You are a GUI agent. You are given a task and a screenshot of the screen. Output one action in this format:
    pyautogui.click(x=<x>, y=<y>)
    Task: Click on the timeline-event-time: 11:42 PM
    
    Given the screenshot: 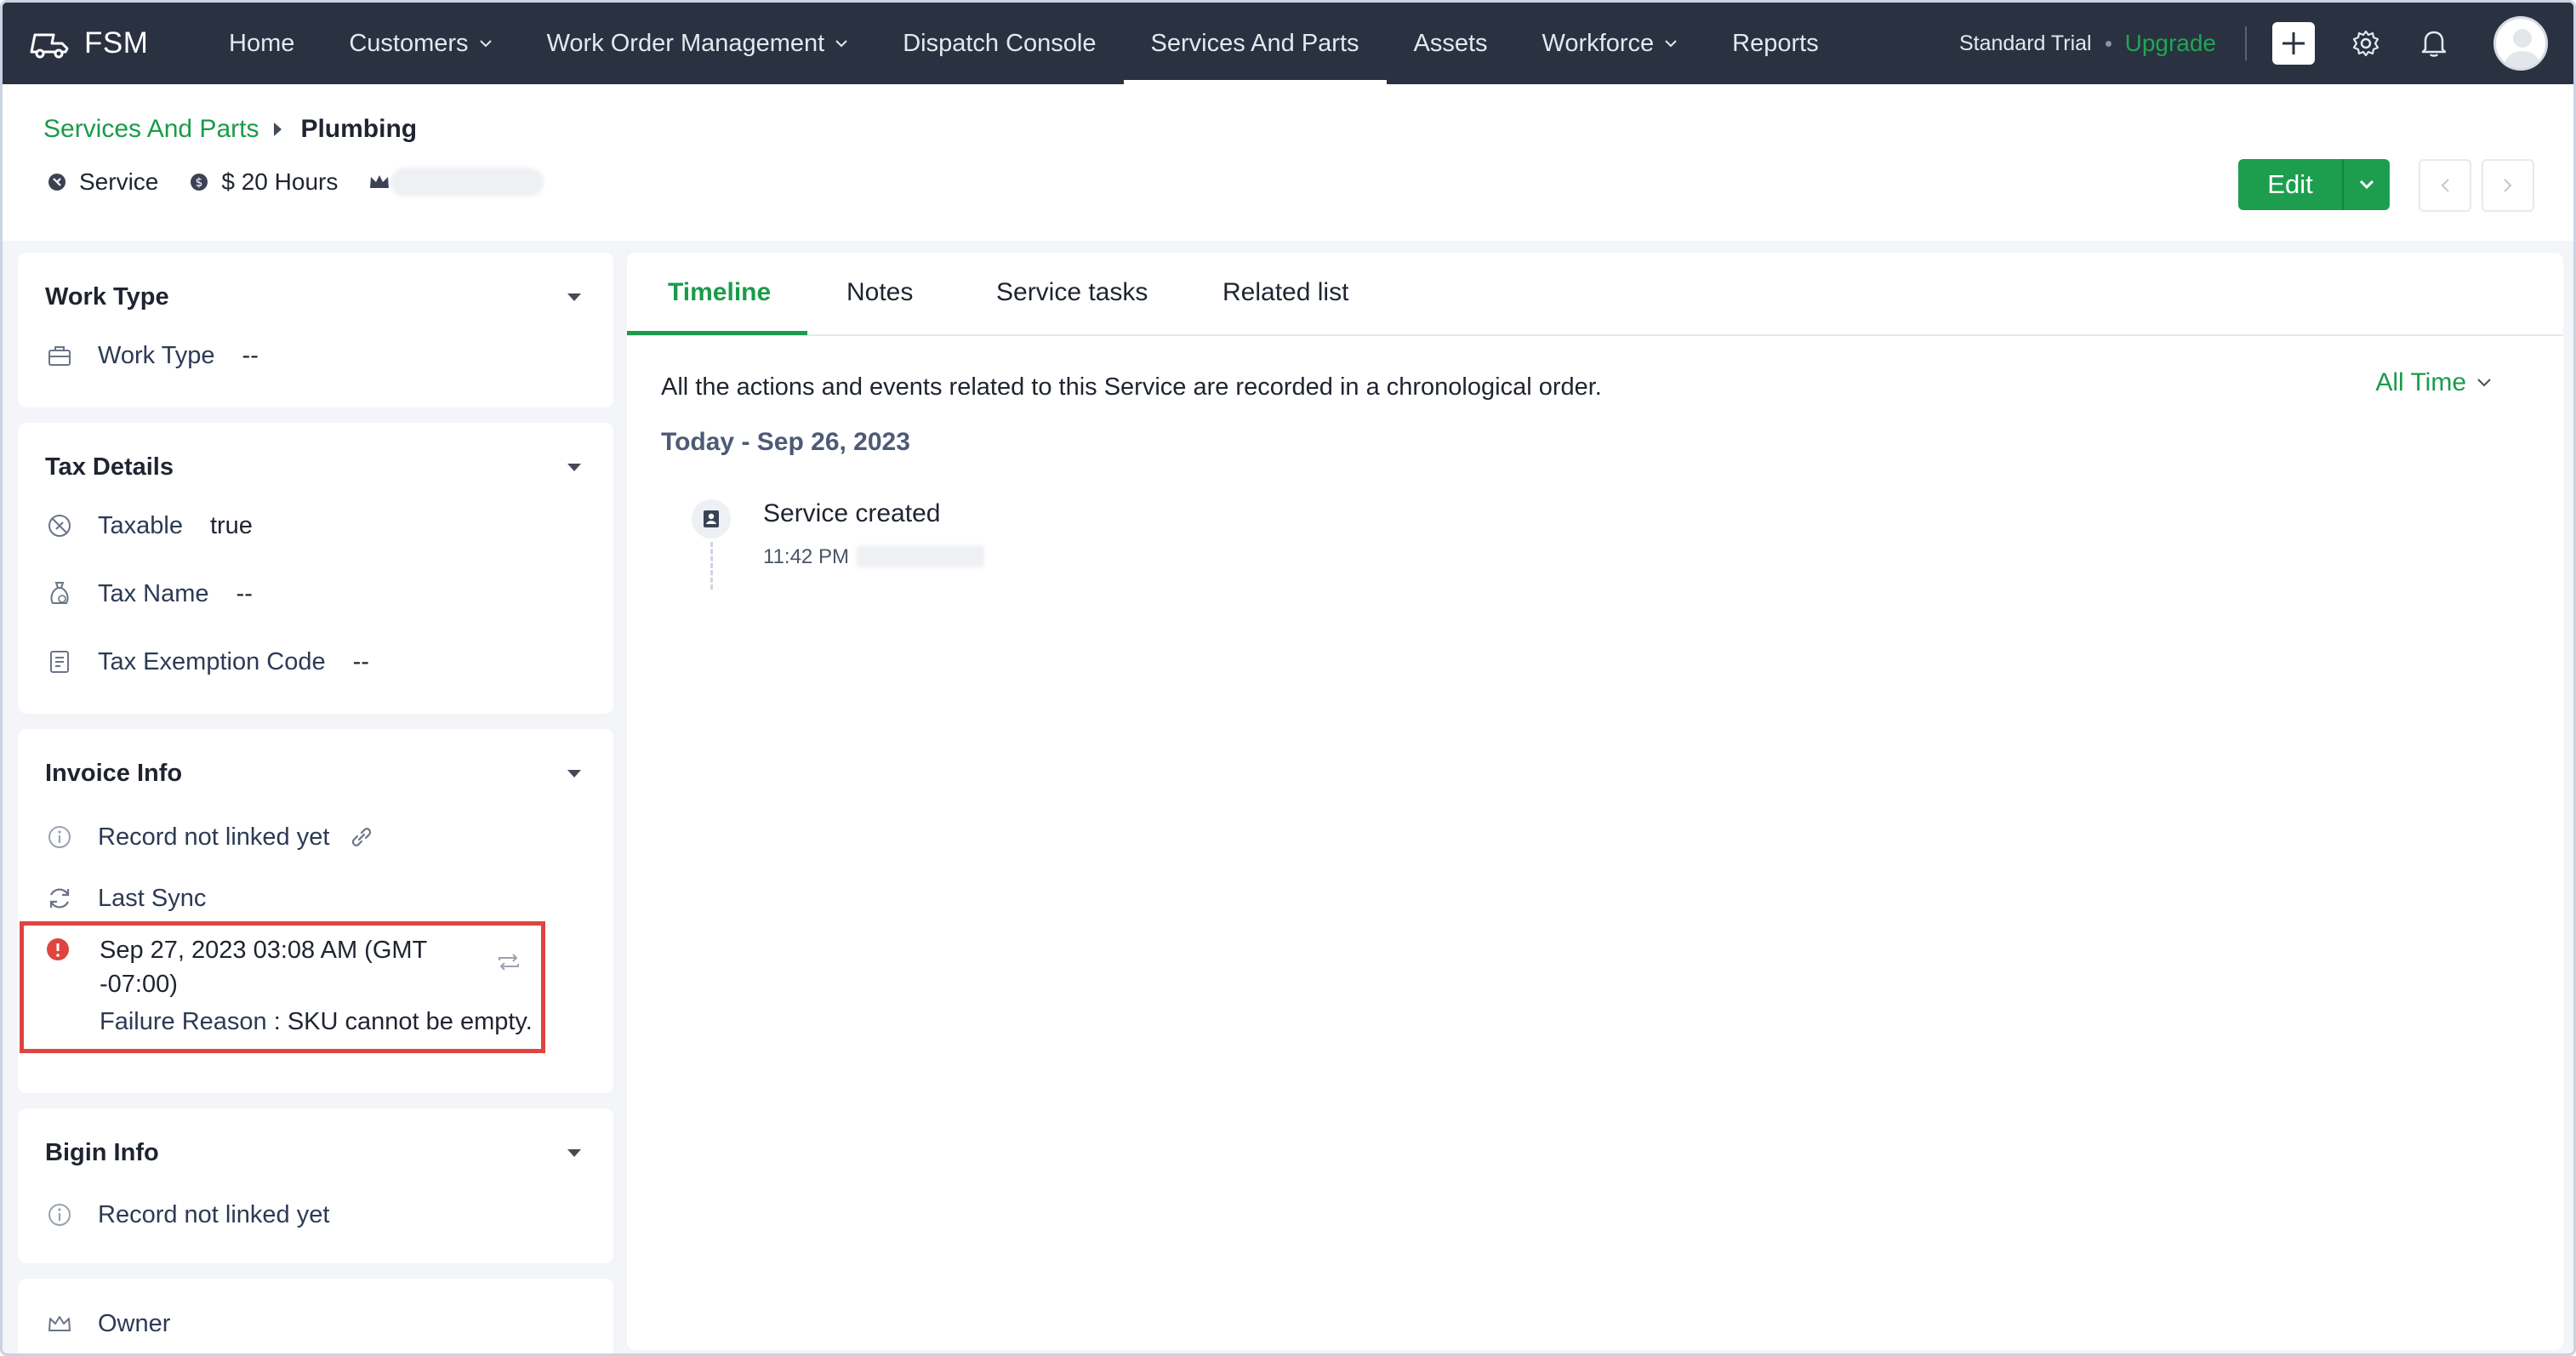 What is the action you would take?
    pyautogui.click(x=806, y=557)
    